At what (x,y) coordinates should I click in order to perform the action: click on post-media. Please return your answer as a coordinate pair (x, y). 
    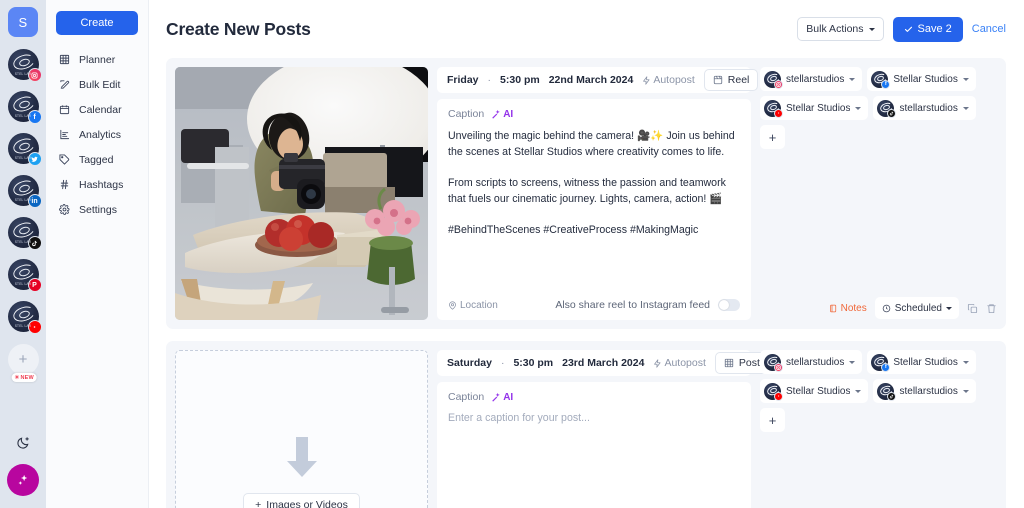
    Looking at the image, I should click on (301, 193).